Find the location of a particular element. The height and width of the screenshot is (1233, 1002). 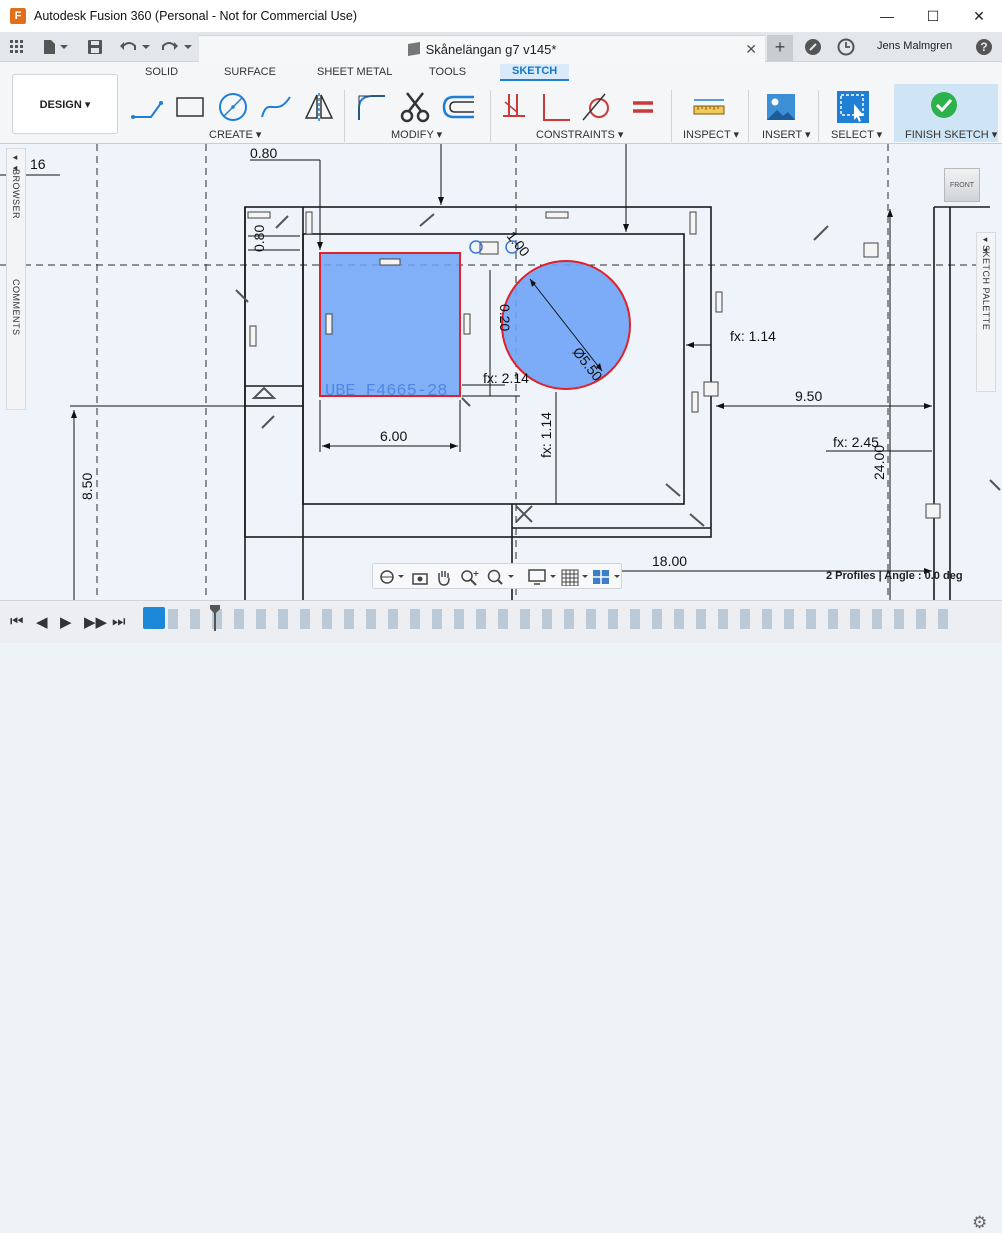

fusion-logo-icon: F is located at coordinates (18, 16).